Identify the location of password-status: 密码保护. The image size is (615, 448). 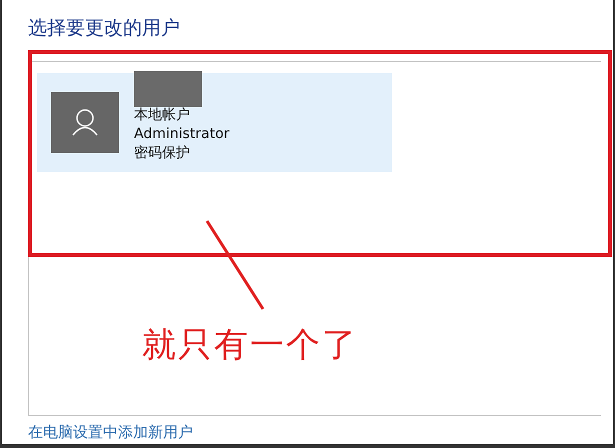
(162, 153).